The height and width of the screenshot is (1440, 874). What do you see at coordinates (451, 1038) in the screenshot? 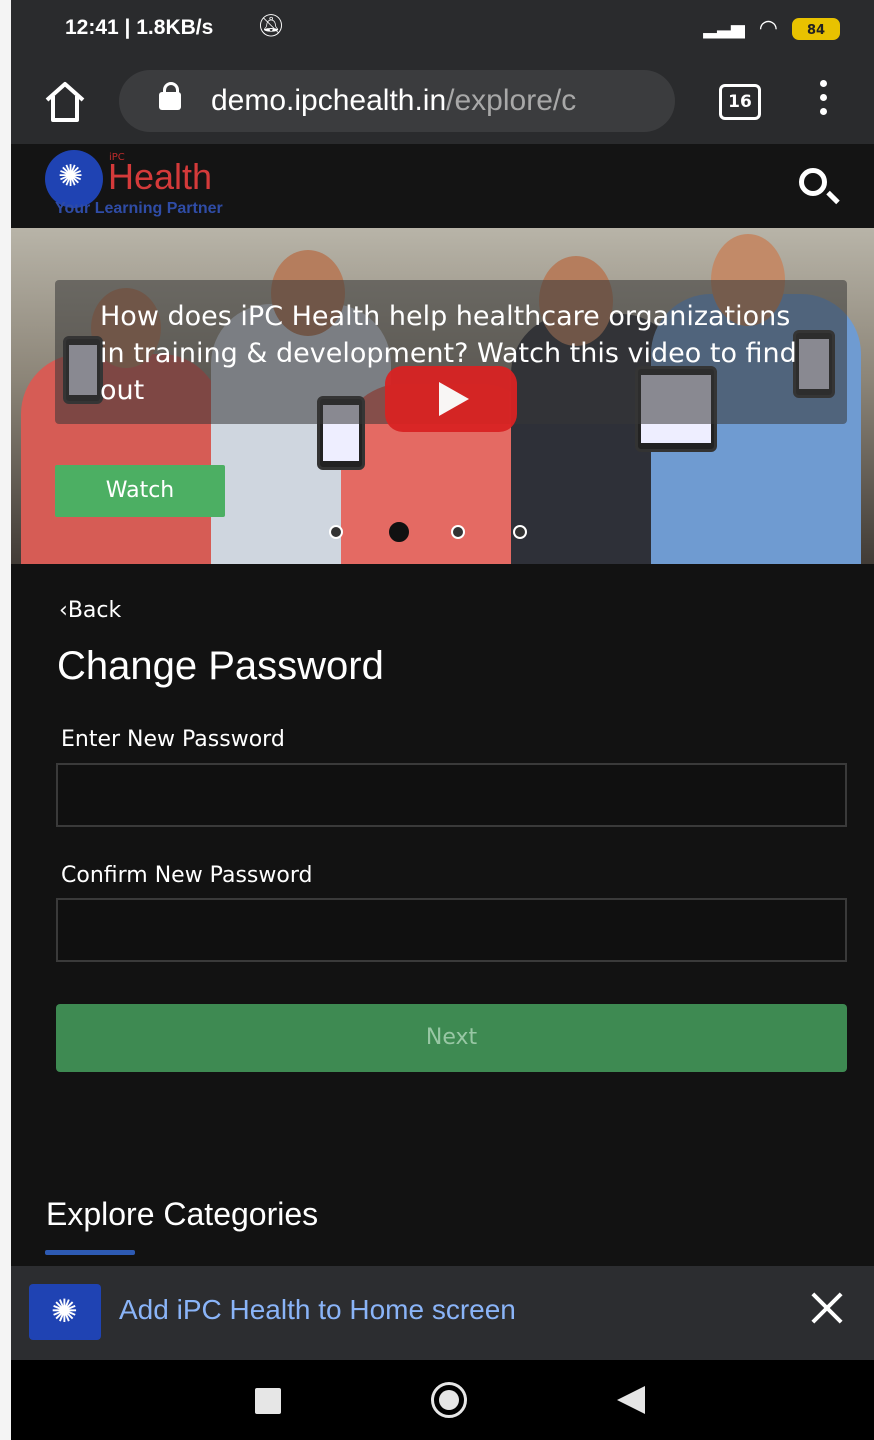
I see `next-button: Next` at bounding box center [451, 1038].